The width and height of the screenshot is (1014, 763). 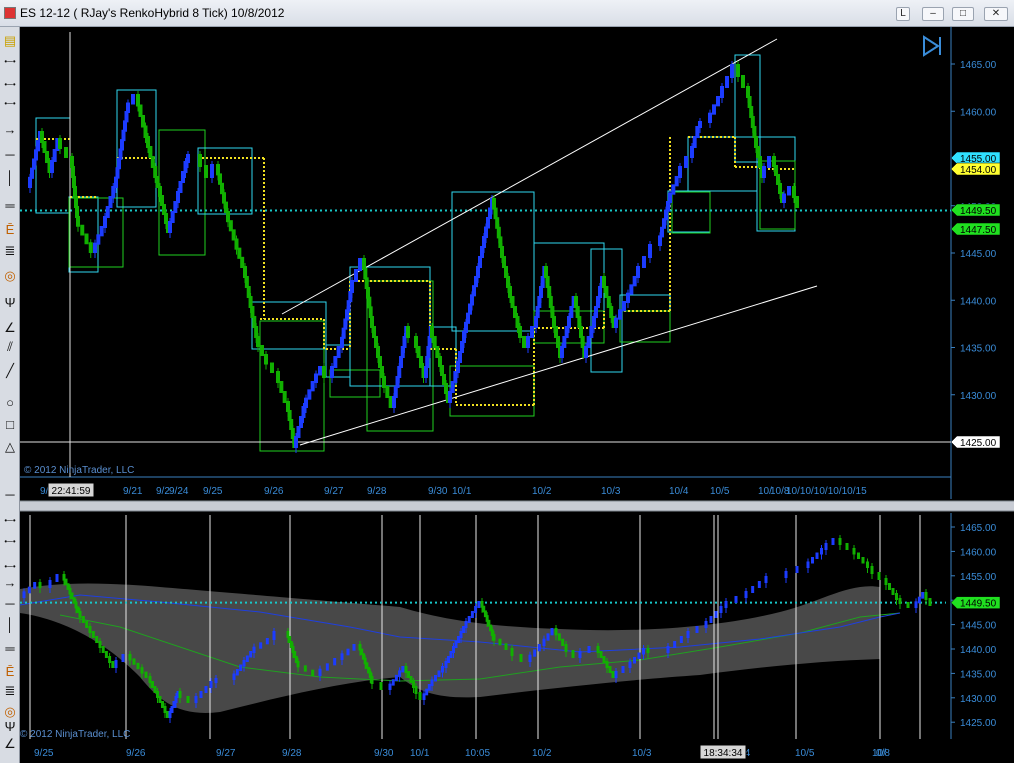 What do you see at coordinates (10, 41) in the screenshot?
I see `ruler-icon: ▤` at bounding box center [10, 41].